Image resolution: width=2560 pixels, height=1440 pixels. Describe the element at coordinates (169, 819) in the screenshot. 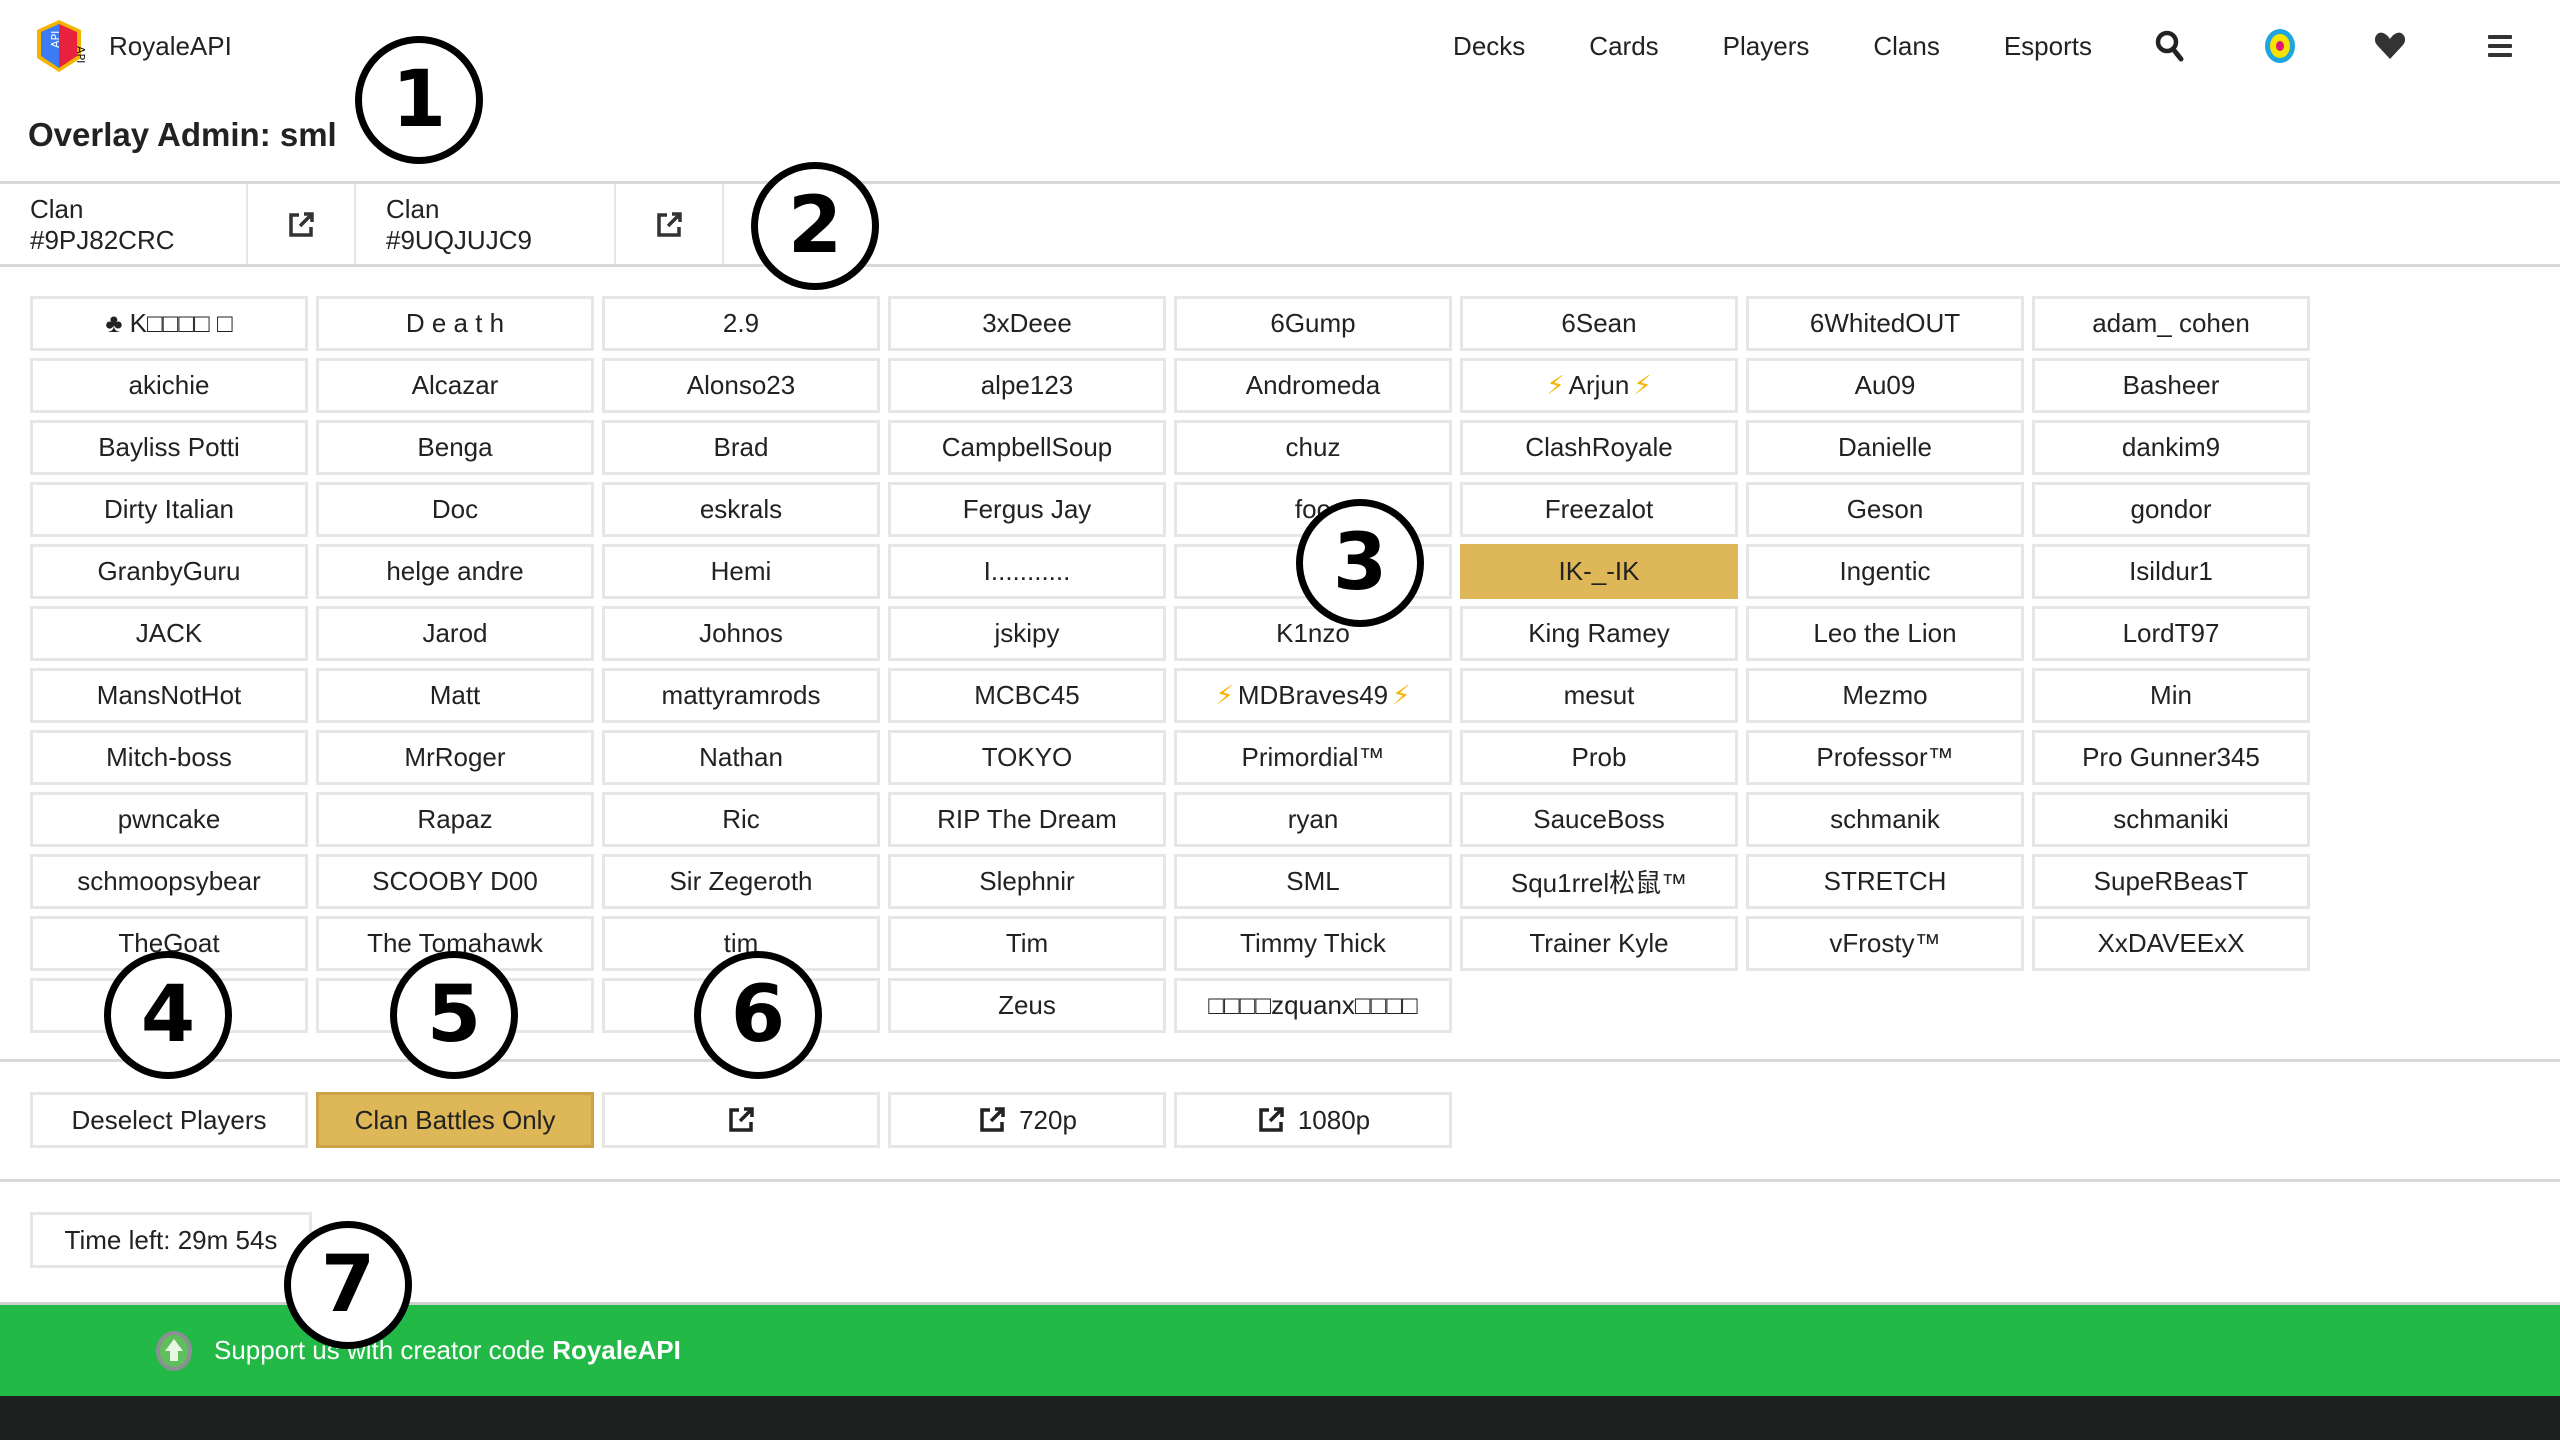

I see `player-toggle: pwncake` at that location.